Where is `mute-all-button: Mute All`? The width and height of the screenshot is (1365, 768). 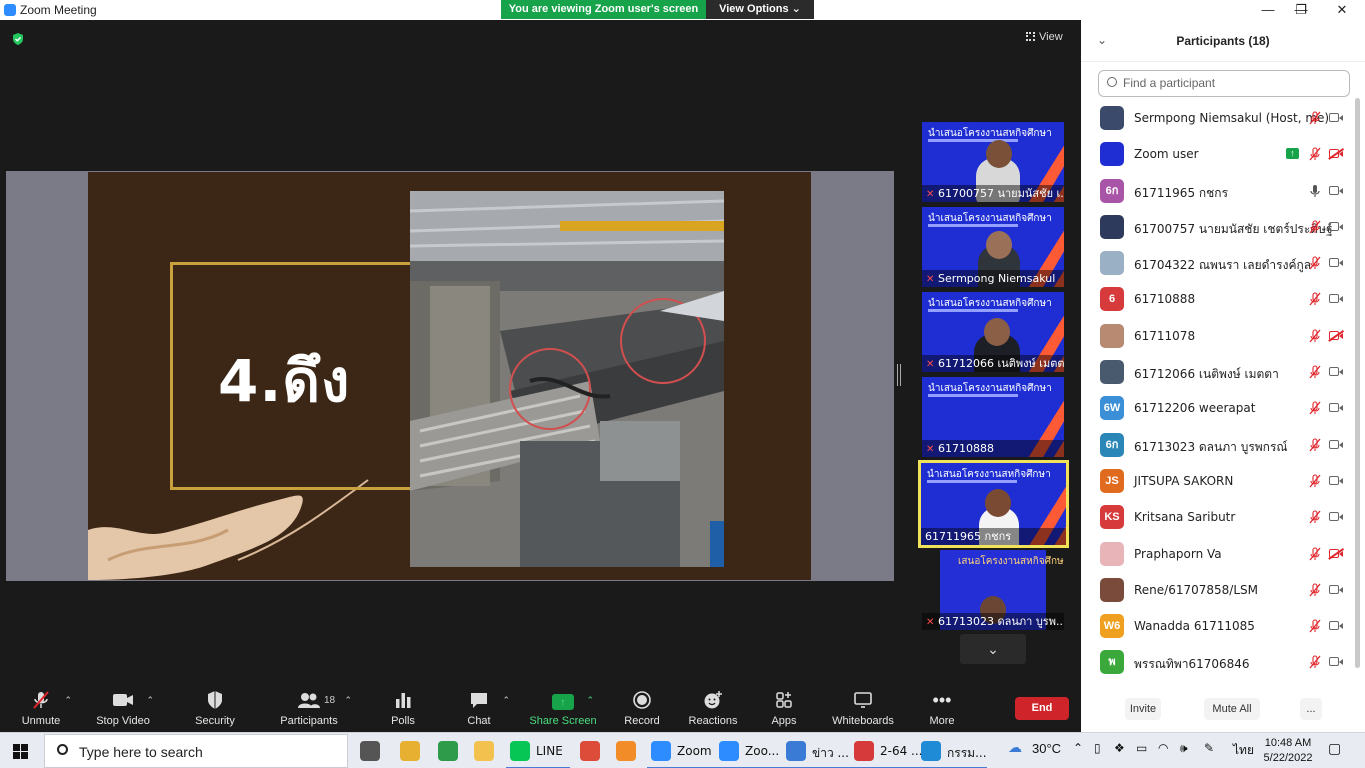 mute-all-button: Mute All is located at coordinates (1232, 709).